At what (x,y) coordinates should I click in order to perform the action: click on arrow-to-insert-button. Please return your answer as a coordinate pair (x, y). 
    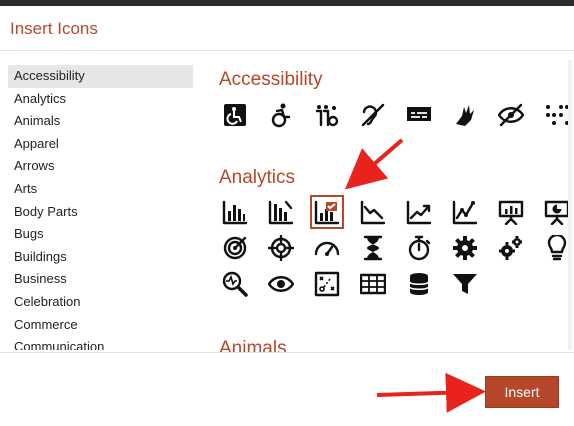
    Looking at the image, I should click on (431, 392).